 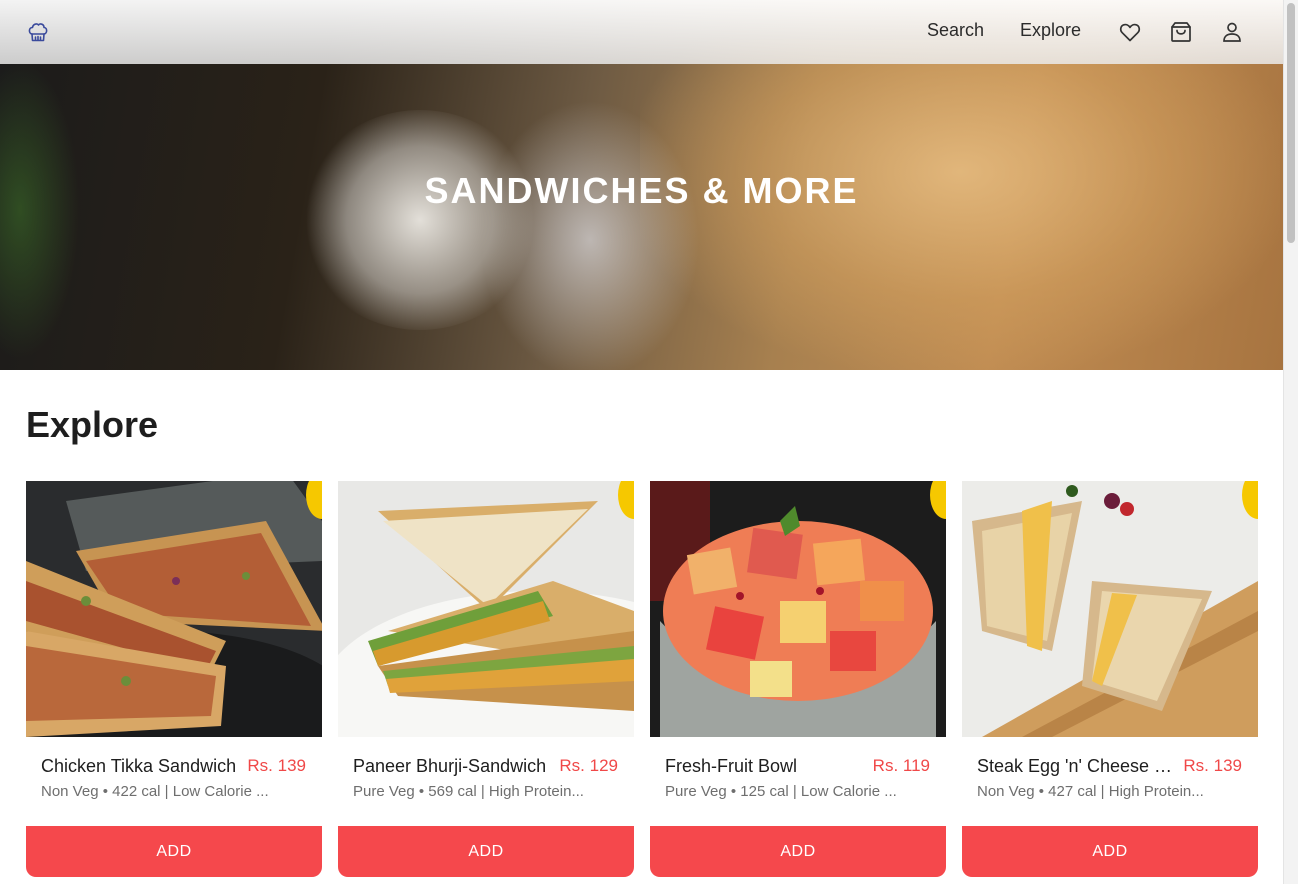 What do you see at coordinates (450, 766) in the screenshot?
I see `product-name: Paneer Bhurji-Sandwich` at bounding box center [450, 766].